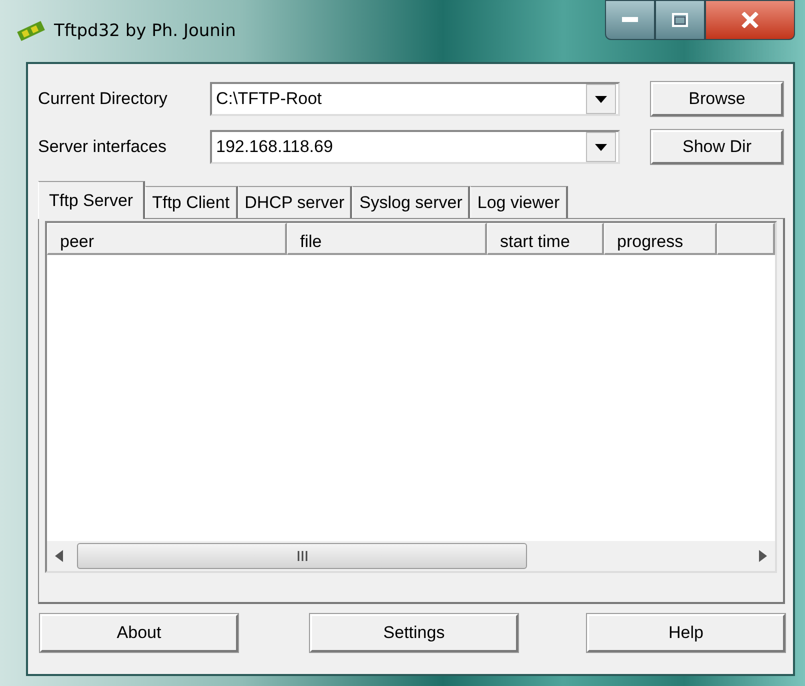 This screenshot has width=805, height=686. Describe the element at coordinates (415, 99) in the screenshot. I see `combo-box: C:\TFTP-Root` at that location.